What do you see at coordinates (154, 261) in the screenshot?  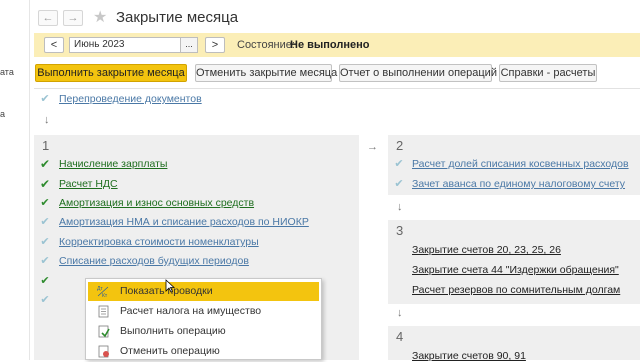 I see `stage-item-link: Списание расходов будущих периодов` at bounding box center [154, 261].